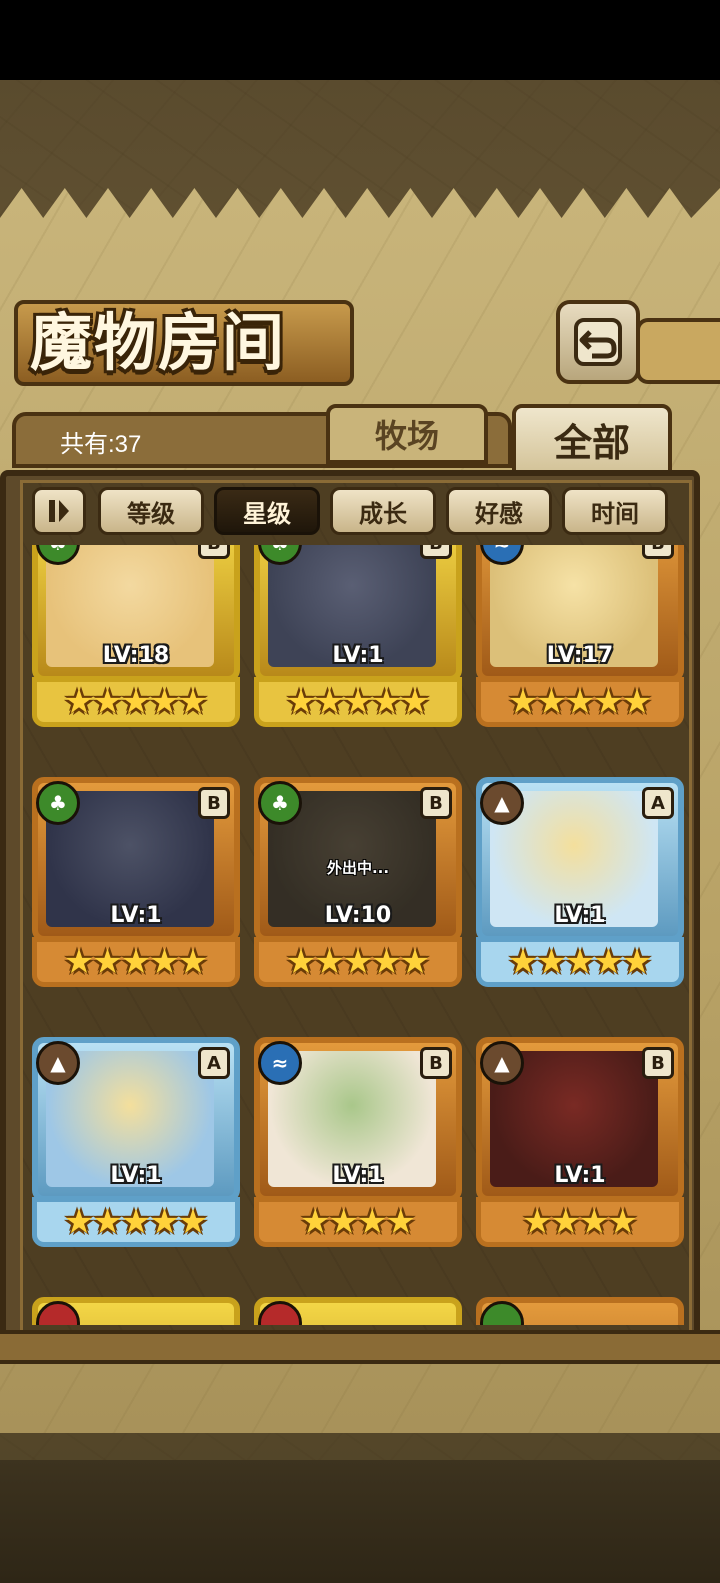  I want to click on return-arrow-icon, so click(598, 342).